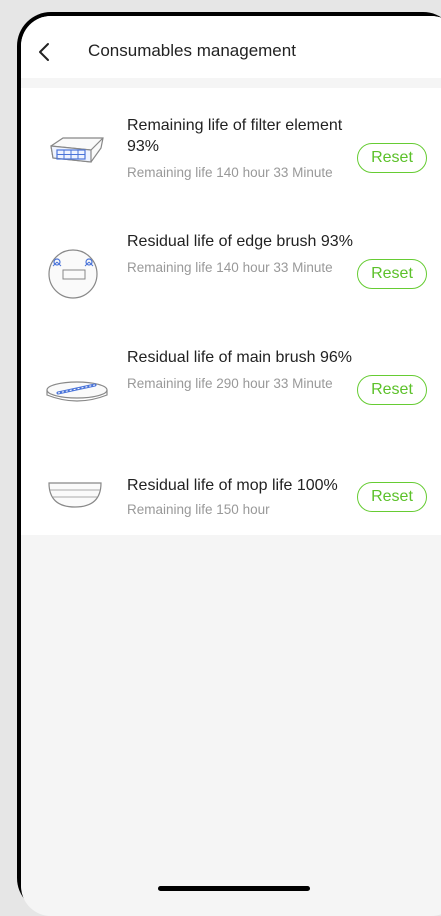 This screenshot has height=916, width=441. Describe the element at coordinates (79, 392) in the screenshot. I see `main-brush-icon` at that location.